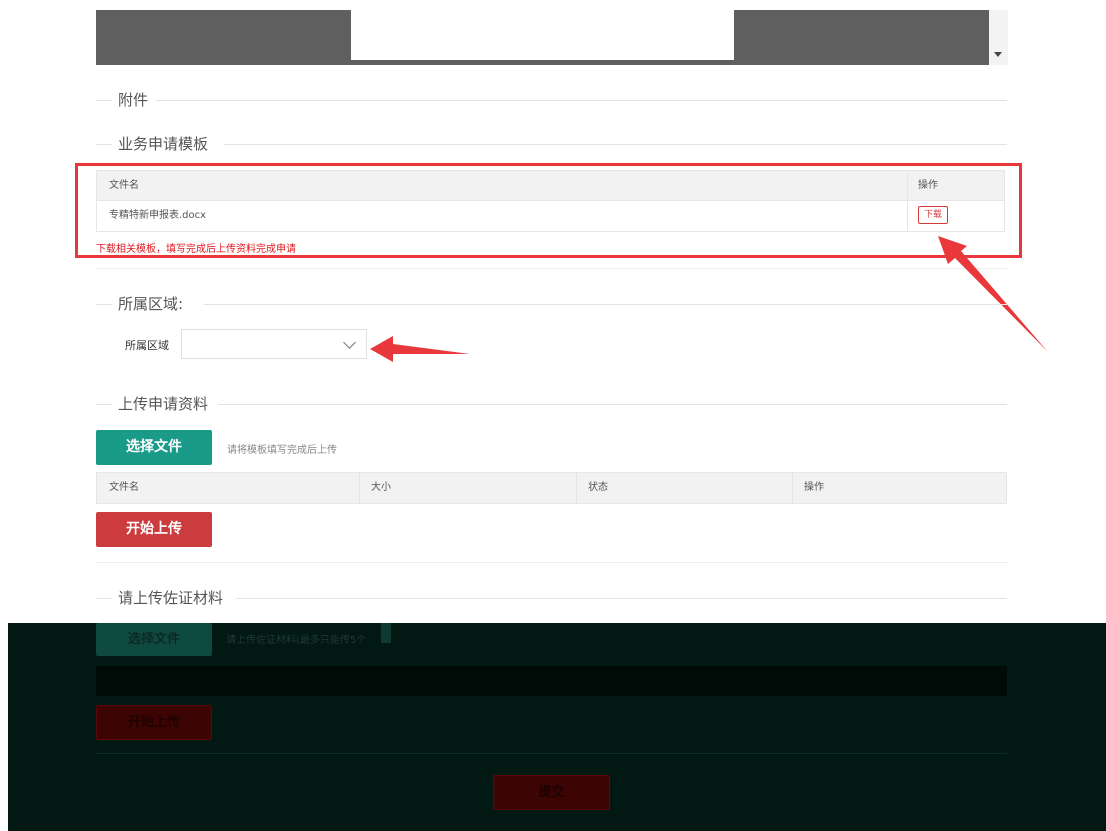 The width and height of the screenshot is (1106, 831). What do you see at coordinates (998, 54) in the screenshot?
I see `caret-down-icon` at bounding box center [998, 54].